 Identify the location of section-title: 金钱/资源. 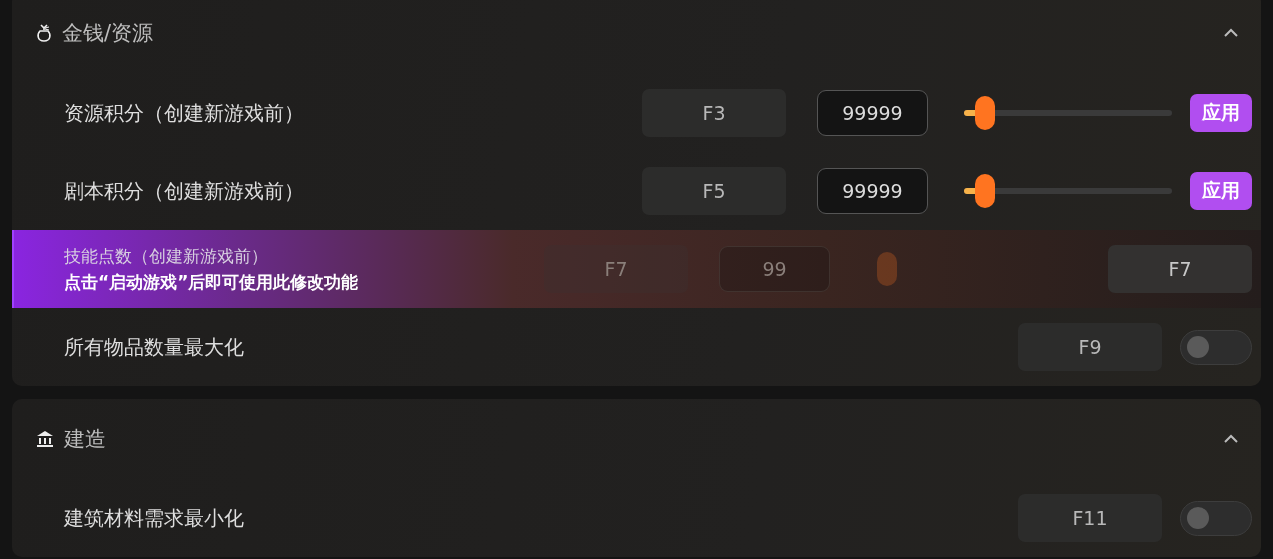
(108, 33).